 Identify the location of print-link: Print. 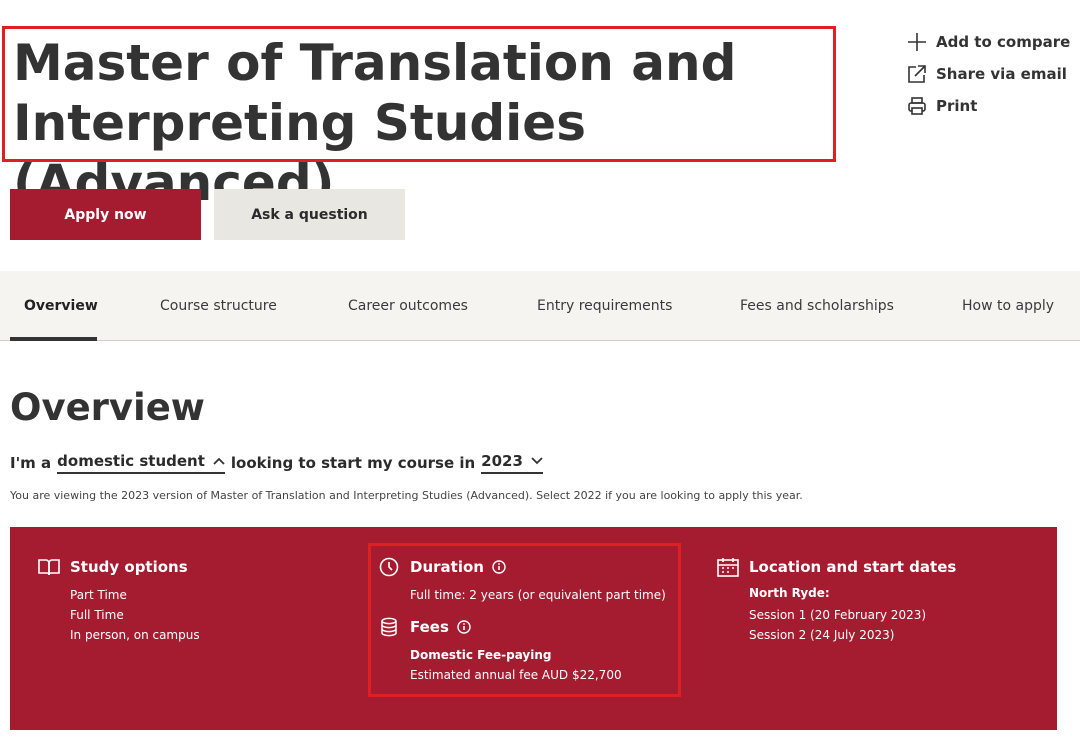
(988, 106).